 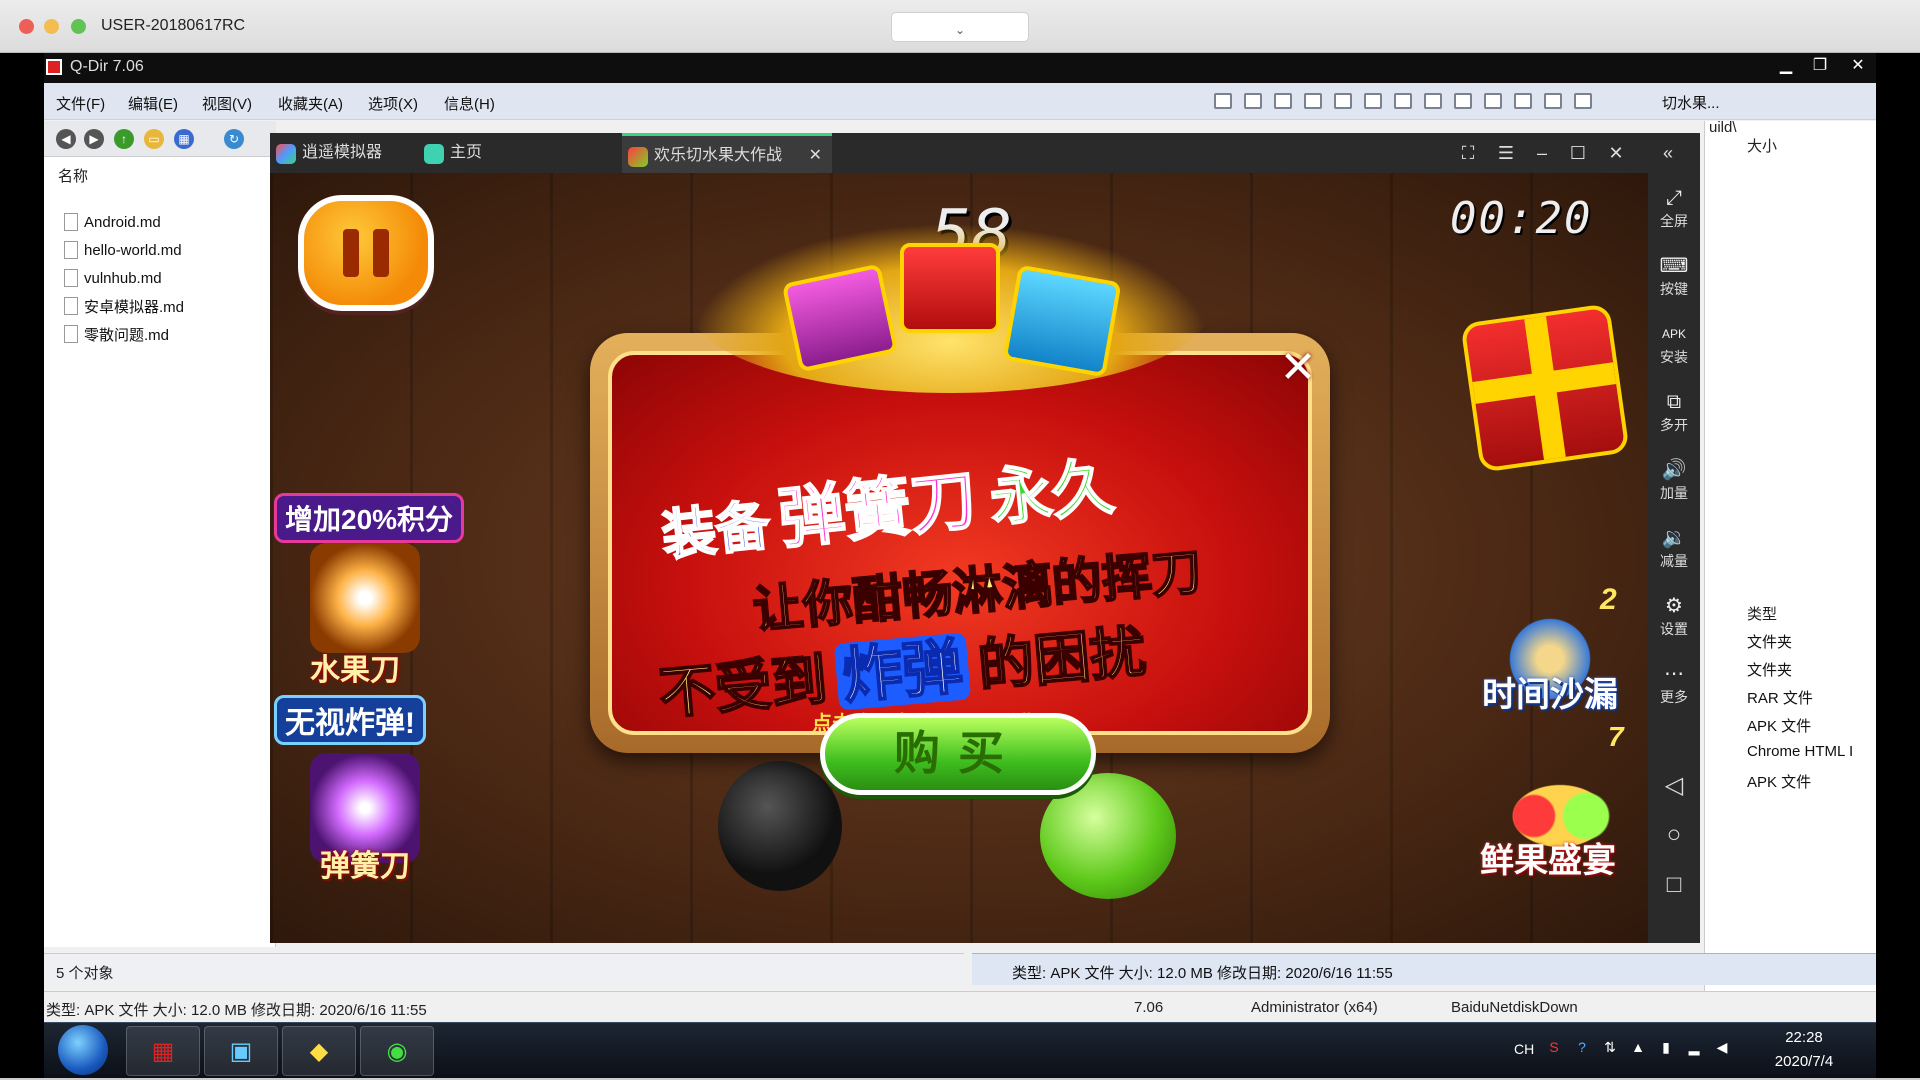 What do you see at coordinates (780, 826) in the screenshot?
I see `blackberry-fruit` at bounding box center [780, 826].